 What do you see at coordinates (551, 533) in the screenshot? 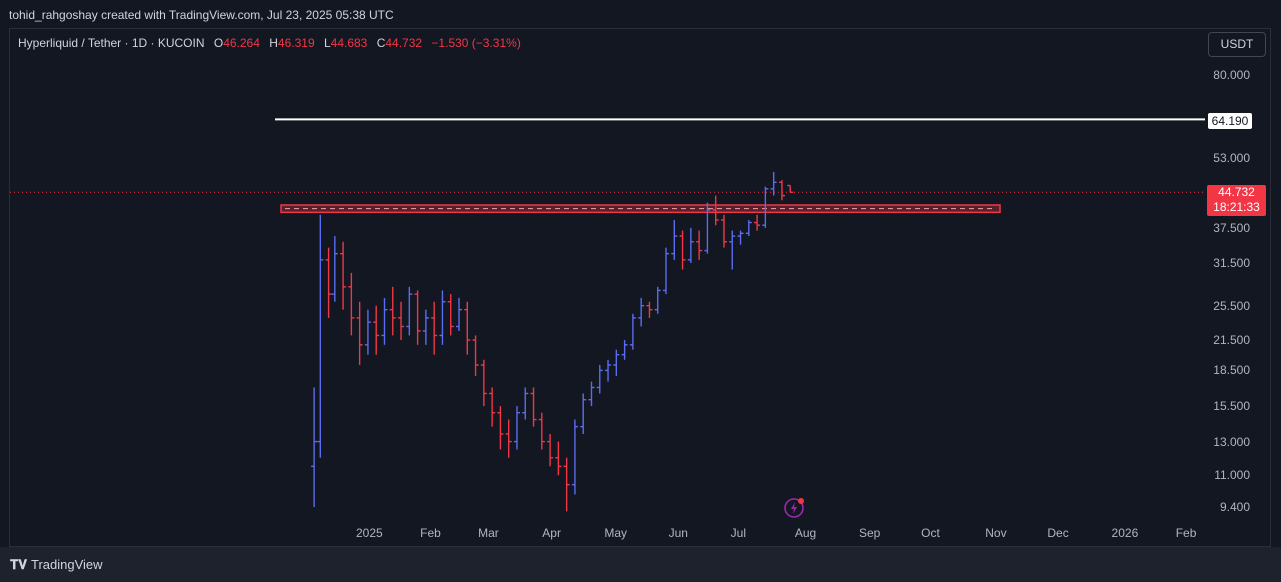
I see `time-tick: Apr` at bounding box center [551, 533].